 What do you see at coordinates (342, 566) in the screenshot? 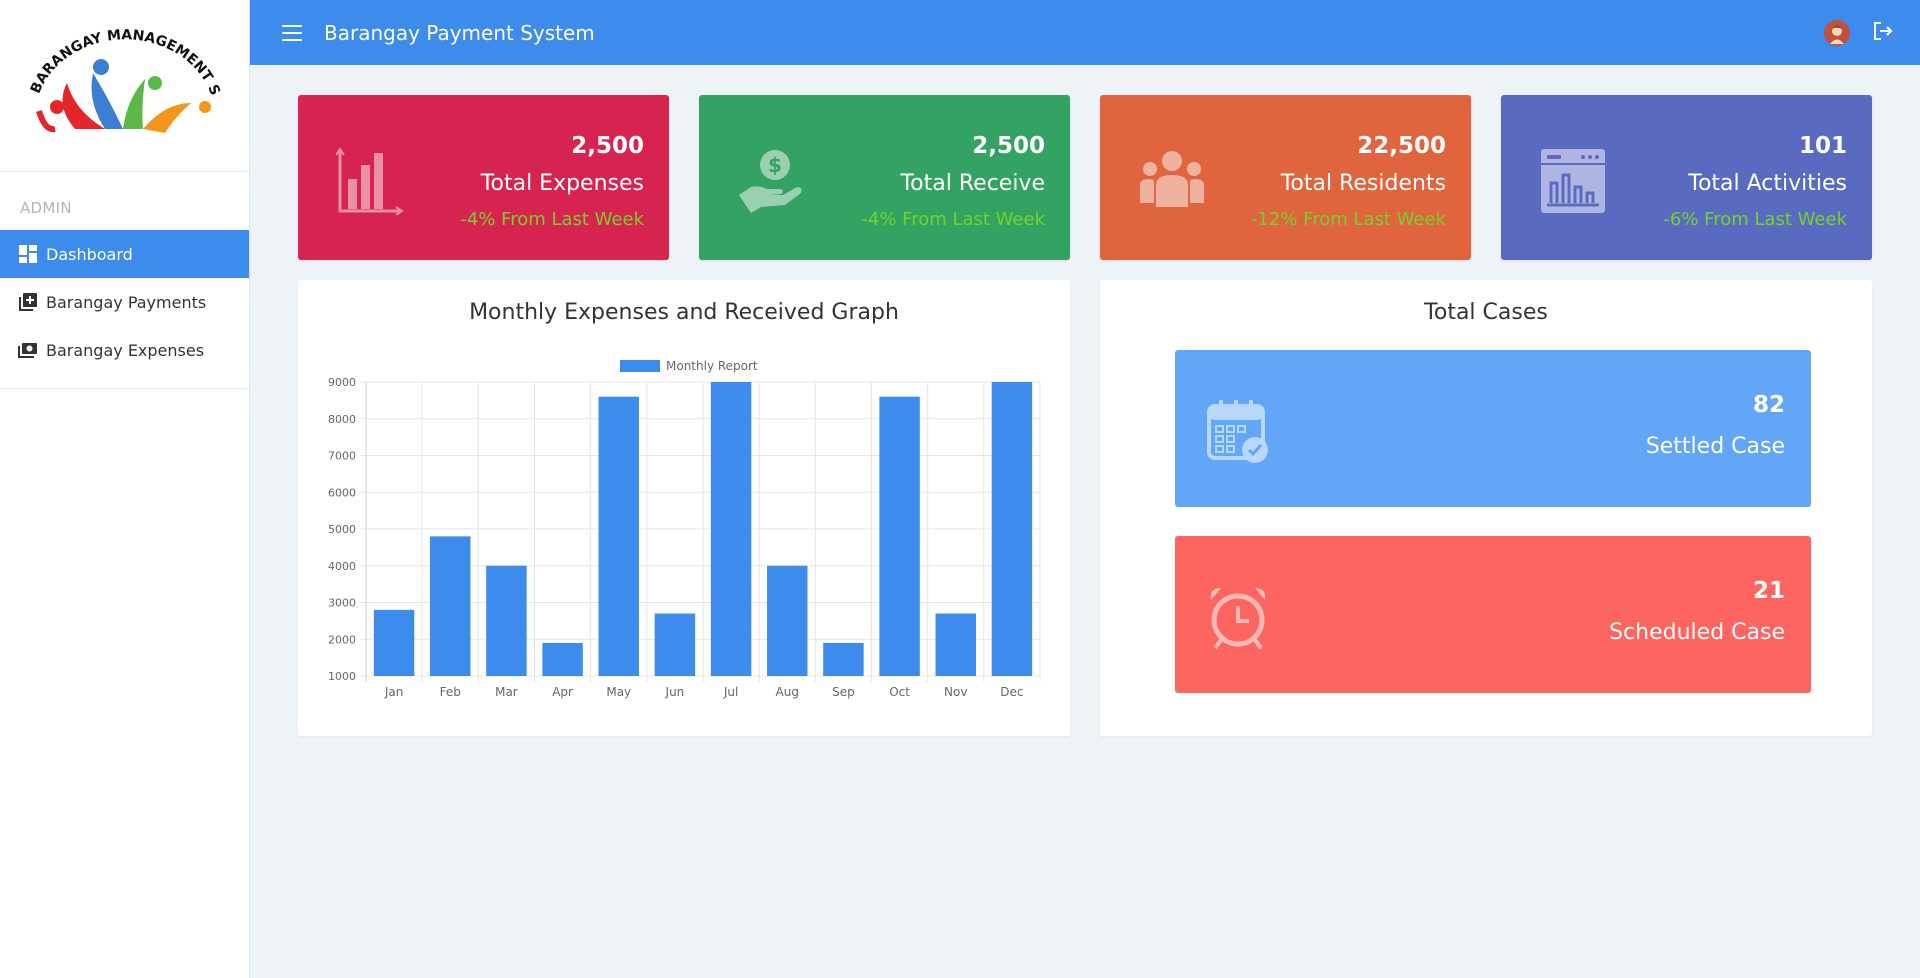
I see `y-tick-label: 4000` at bounding box center [342, 566].